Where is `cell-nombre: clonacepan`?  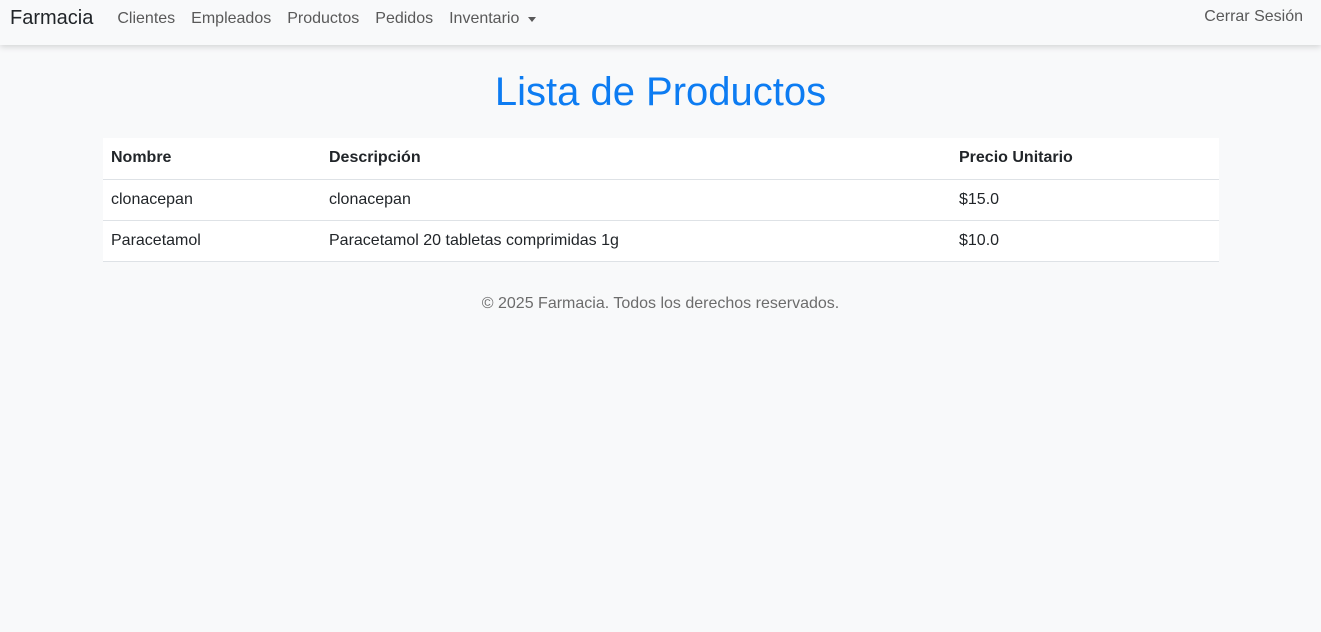 cell-nombre: clonacepan is located at coordinates (212, 200).